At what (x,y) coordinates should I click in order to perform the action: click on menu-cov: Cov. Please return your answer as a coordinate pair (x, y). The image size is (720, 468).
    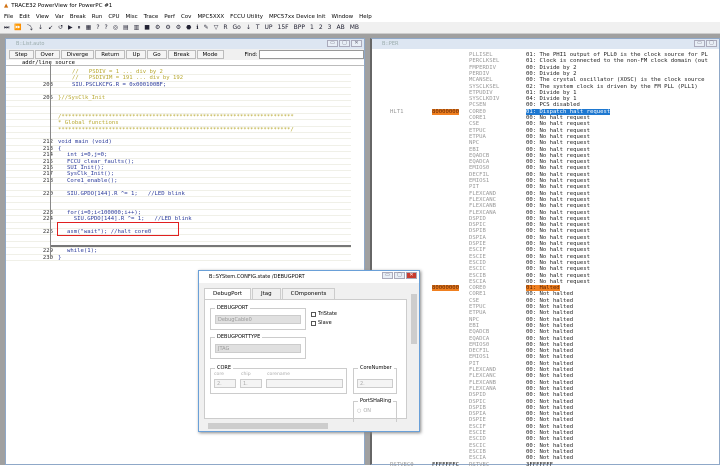
    Looking at the image, I should click on (186, 17).